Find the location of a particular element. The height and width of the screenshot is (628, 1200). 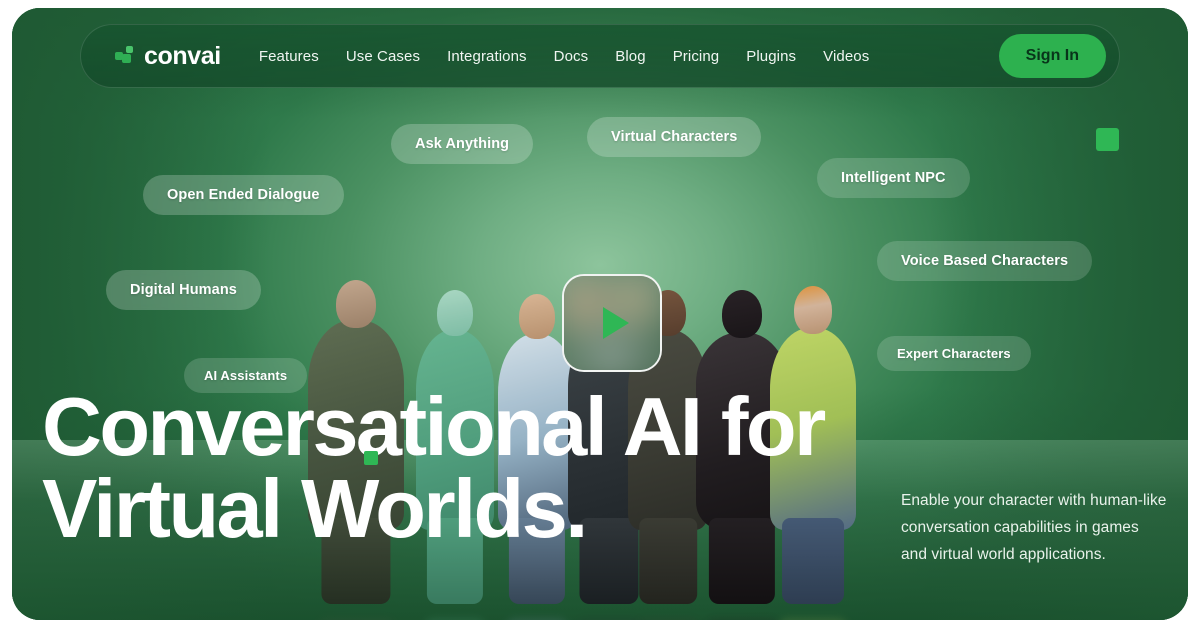

nav-item-plugins: Plugins is located at coordinates (771, 56).